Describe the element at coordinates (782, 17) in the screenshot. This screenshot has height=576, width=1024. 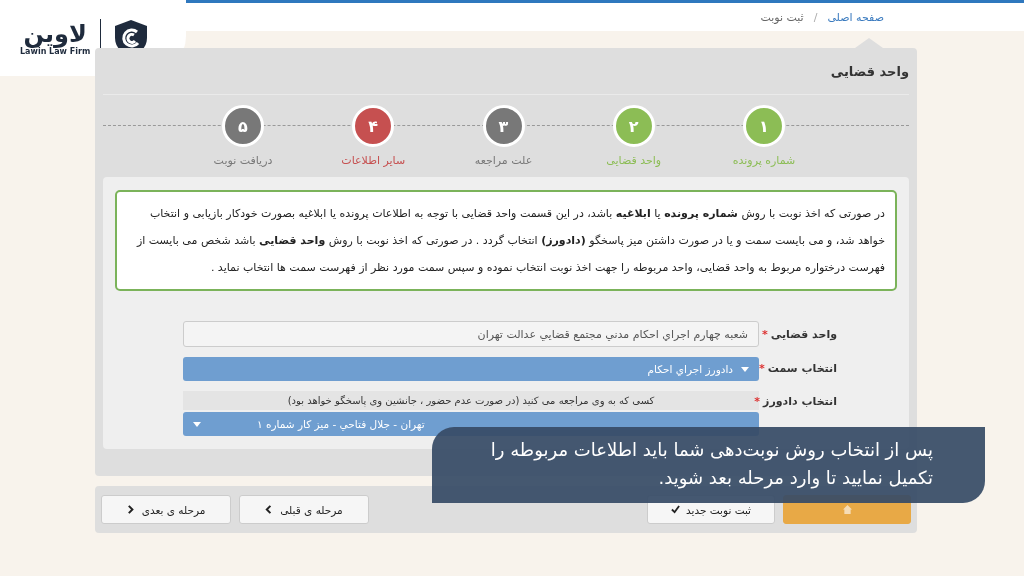
I see `breadcrumb-current: ثبت نوبت` at that location.